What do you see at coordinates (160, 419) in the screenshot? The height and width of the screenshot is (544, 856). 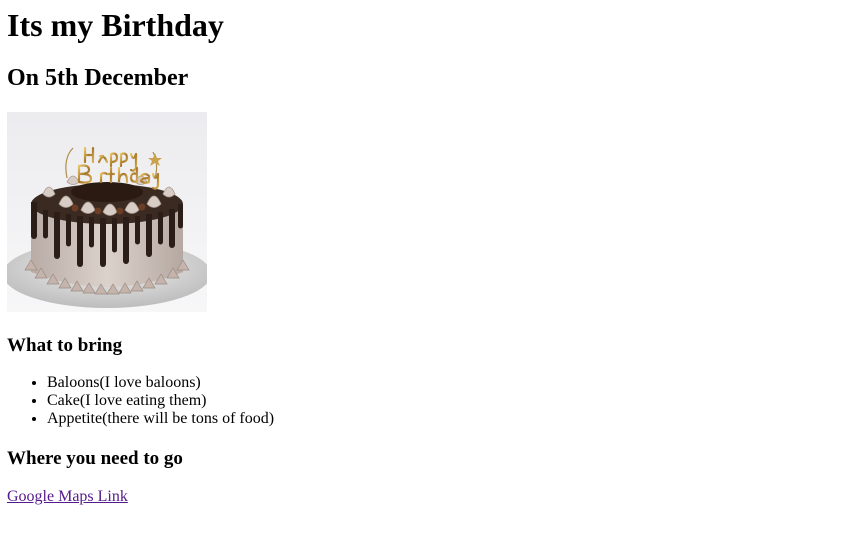 I see `list-item: Appetite(there will be tons of food)` at bounding box center [160, 419].